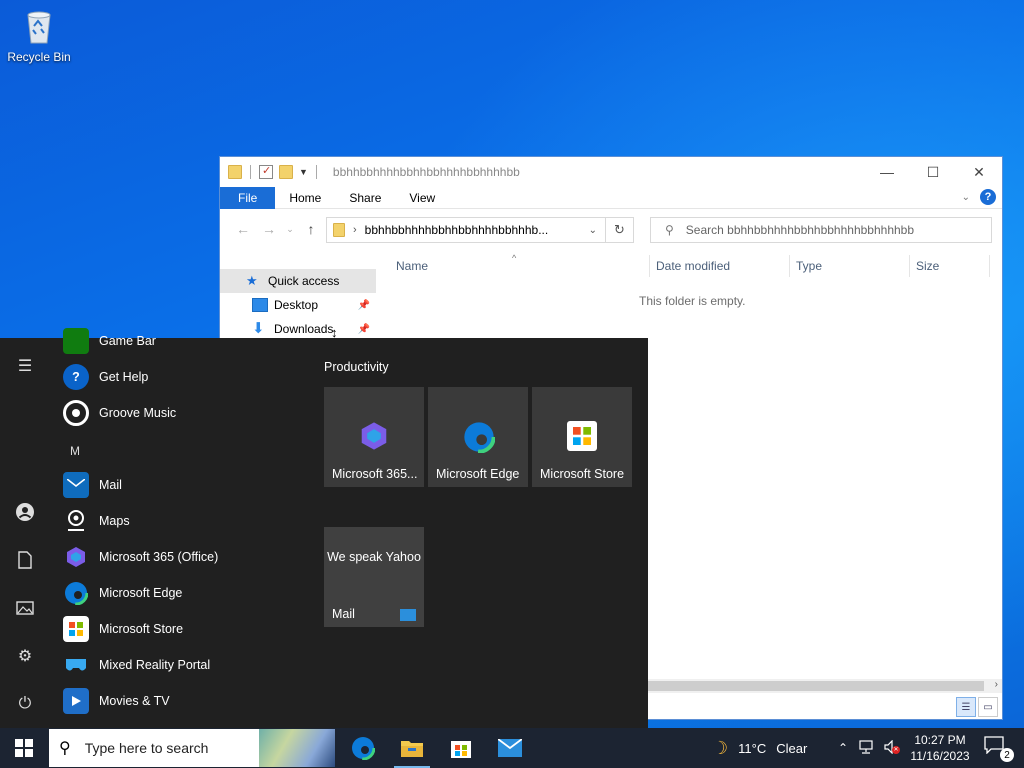 This screenshot has width=1024, height=768. I want to click on list-item-microsoft-store: Microsoft Store, so click(121, 629).